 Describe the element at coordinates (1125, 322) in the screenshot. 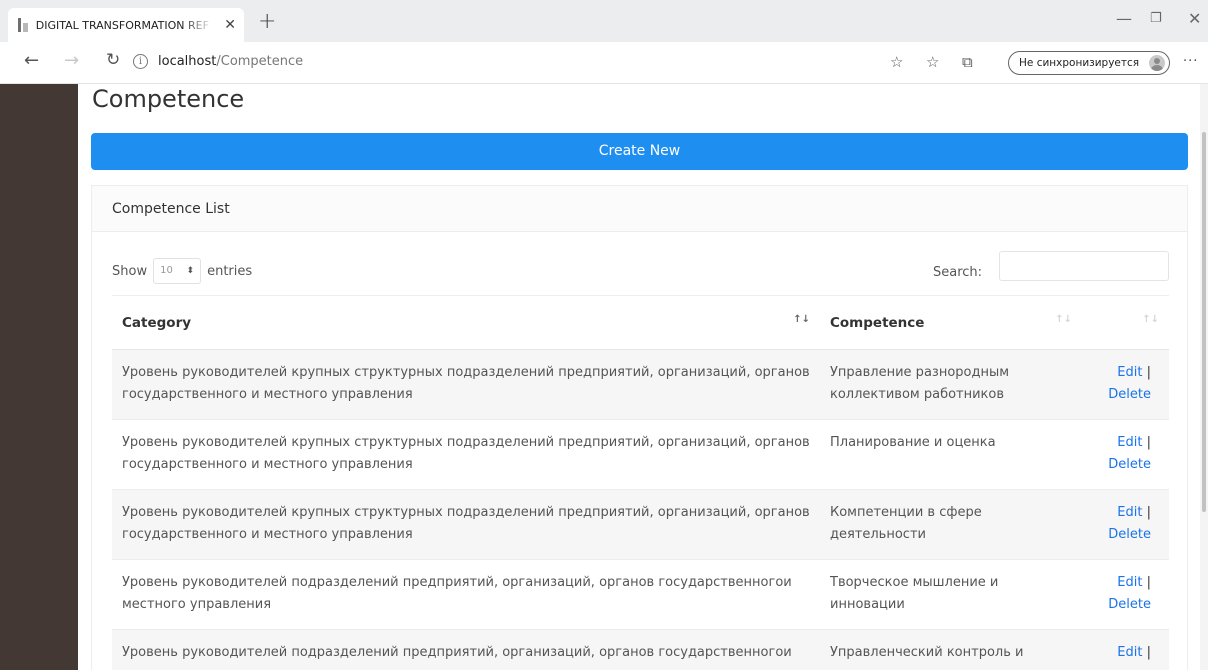

I see `column-header-actions: ↑↓` at that location.